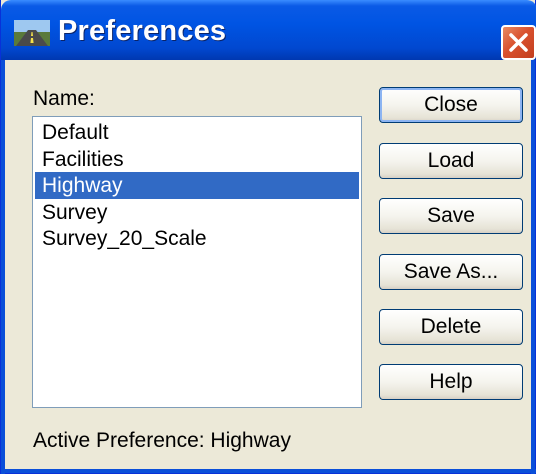 Image resolution: width=536 pixels, height=474 pixels. I want to click on list-item-default: Default, so click(197, 132).